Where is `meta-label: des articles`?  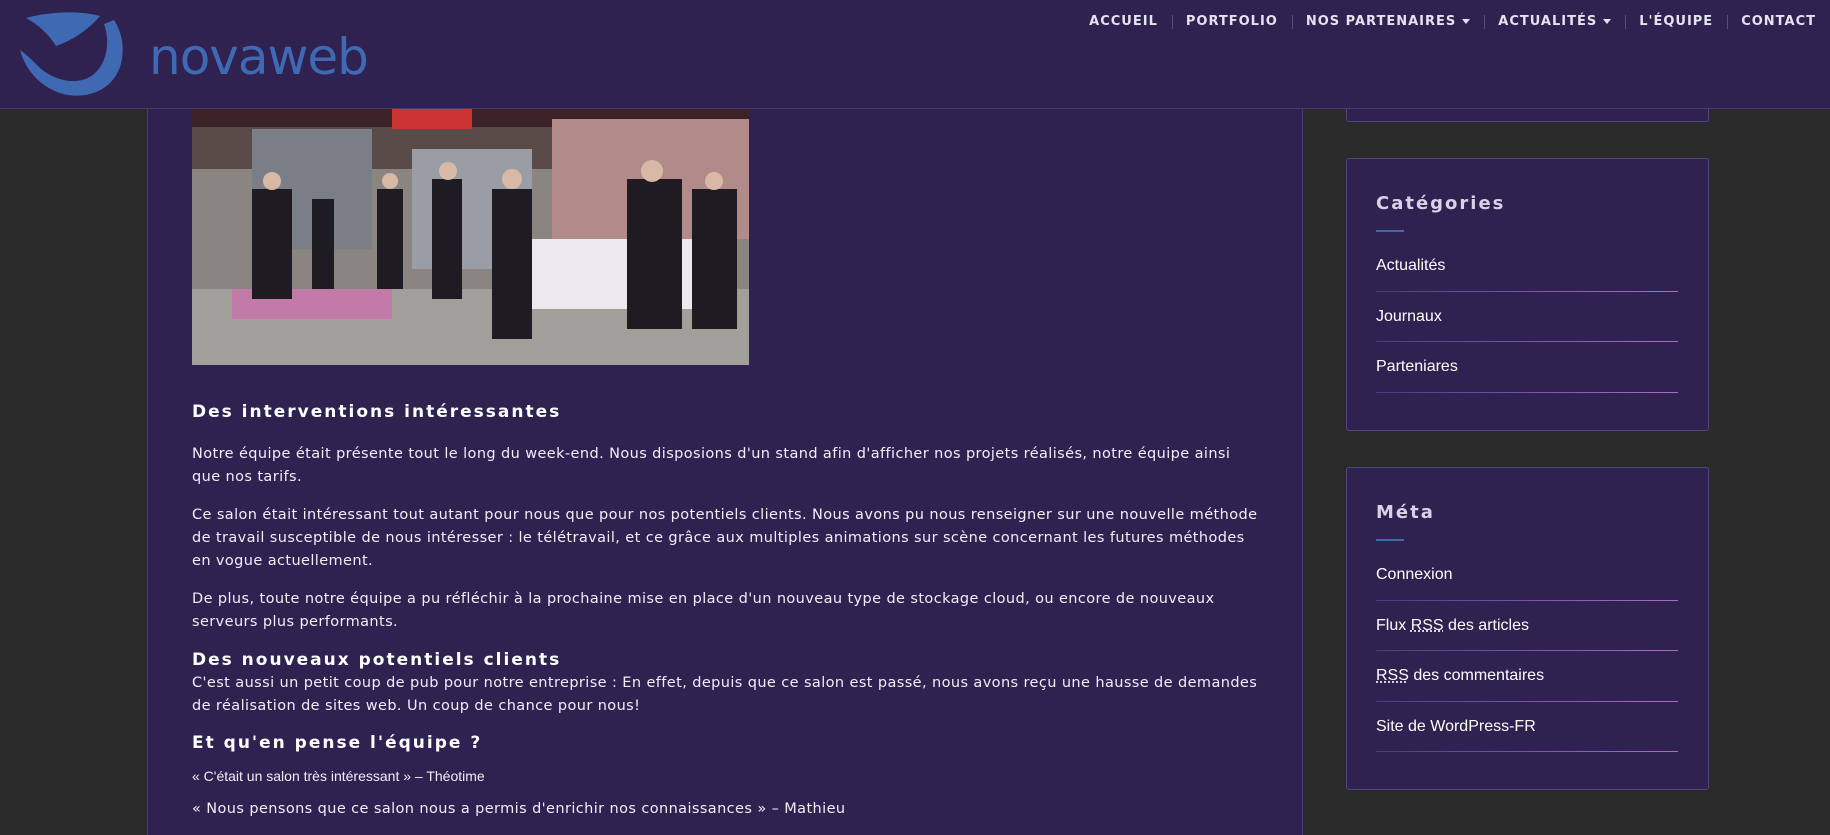
meta-label: des articles is located at coordinates (1488, 625).